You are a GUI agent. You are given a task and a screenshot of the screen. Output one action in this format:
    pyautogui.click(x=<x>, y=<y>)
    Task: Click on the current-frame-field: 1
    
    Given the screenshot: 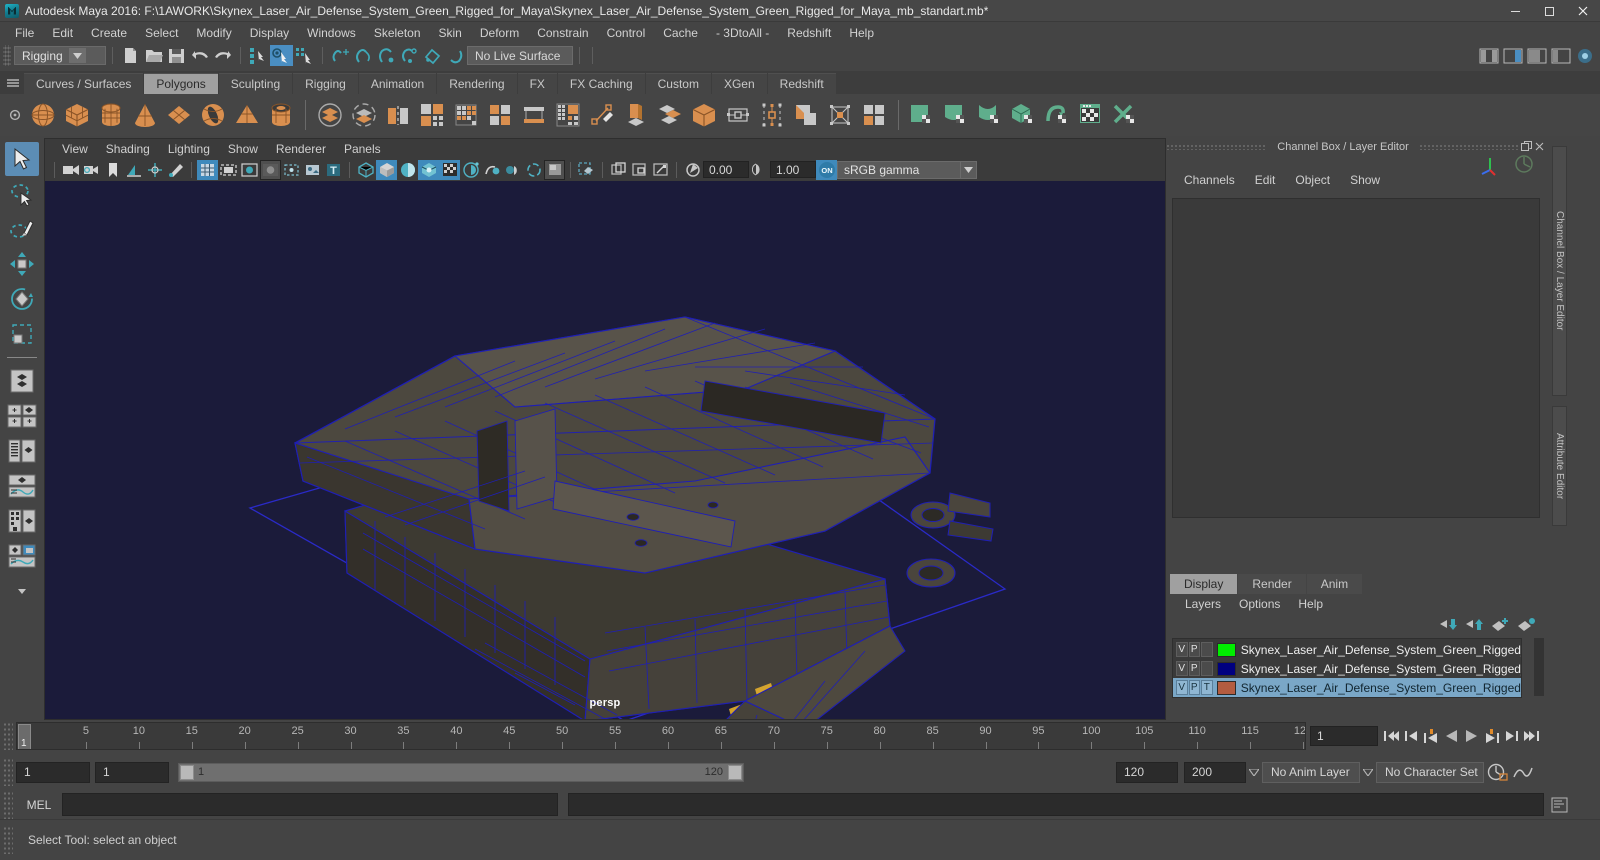 What is the action you would take?
    pyautogui.click(x=1344, y=736)
    